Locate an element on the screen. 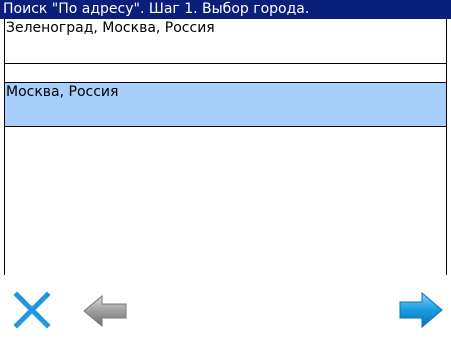 The height and width of the screenshot is (344, 451). close-x-icon is located at coordinates (32, 310).